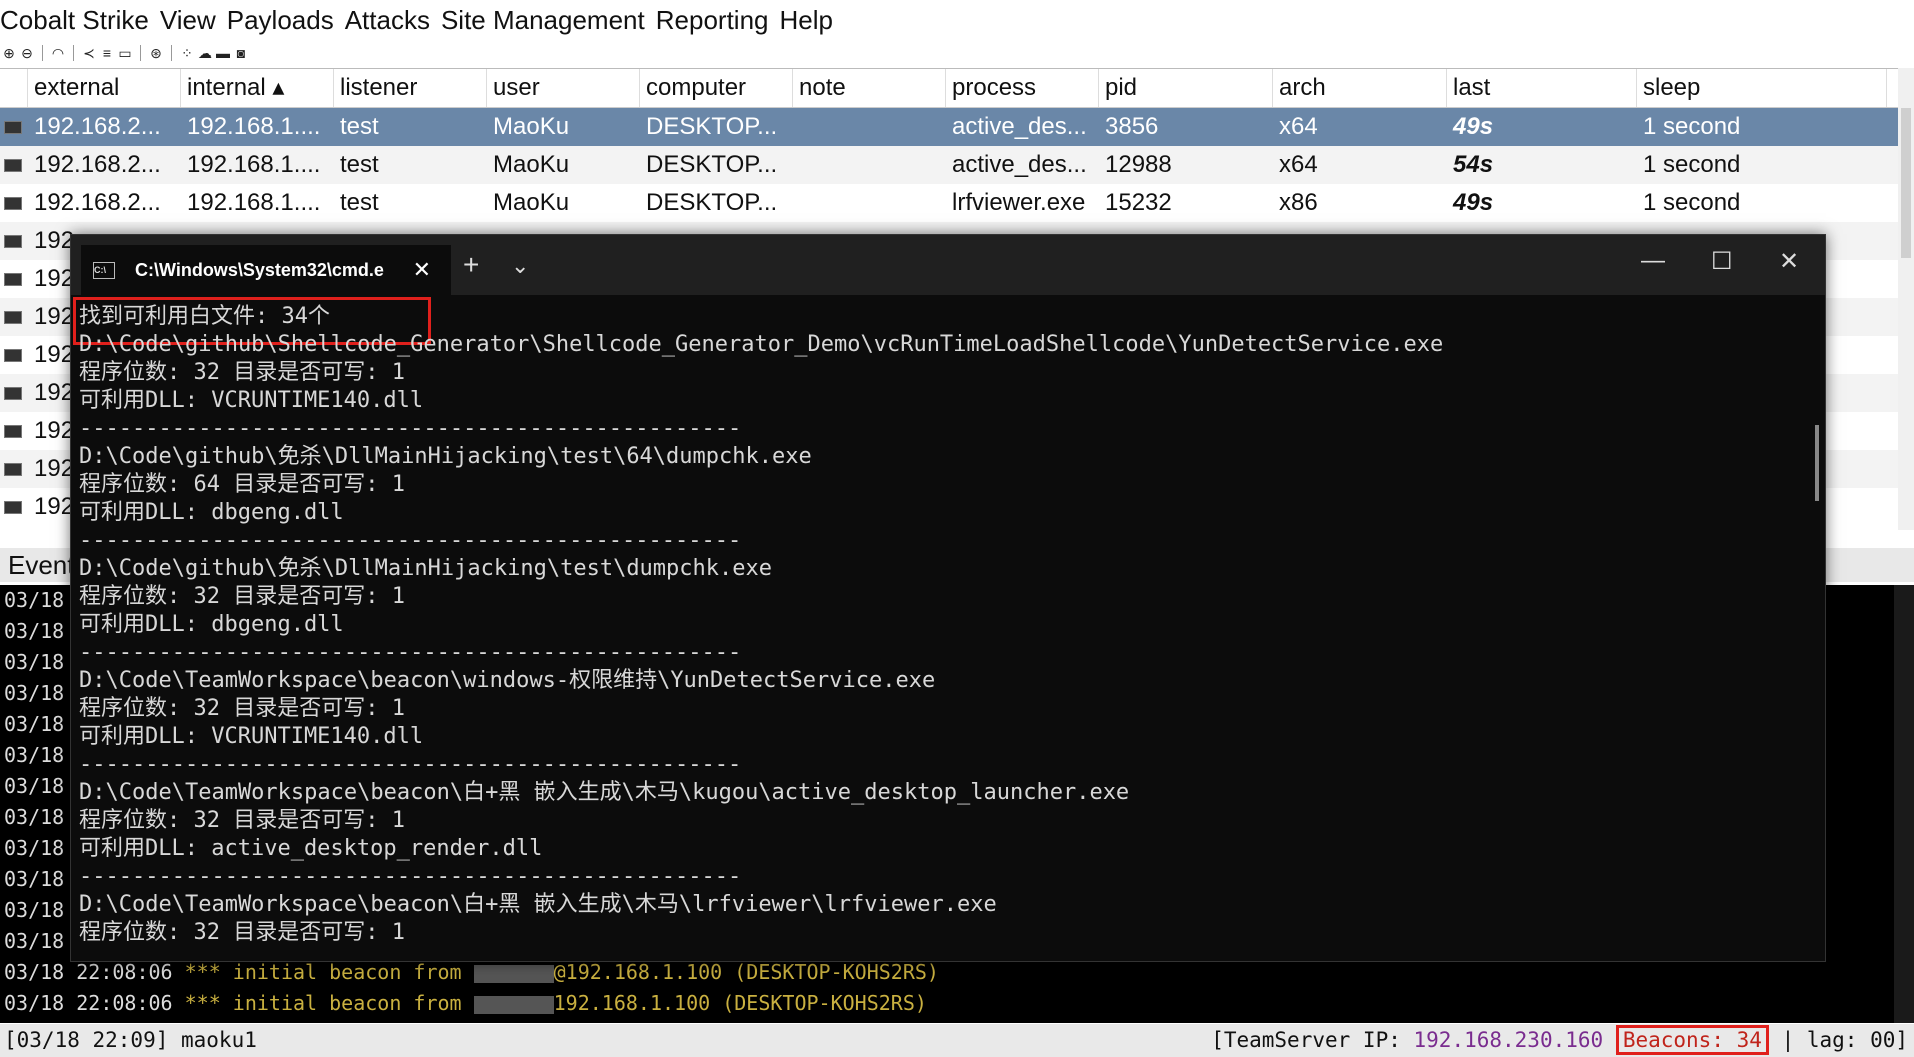  I want to click on header-listener: listener, so click(410, 88).